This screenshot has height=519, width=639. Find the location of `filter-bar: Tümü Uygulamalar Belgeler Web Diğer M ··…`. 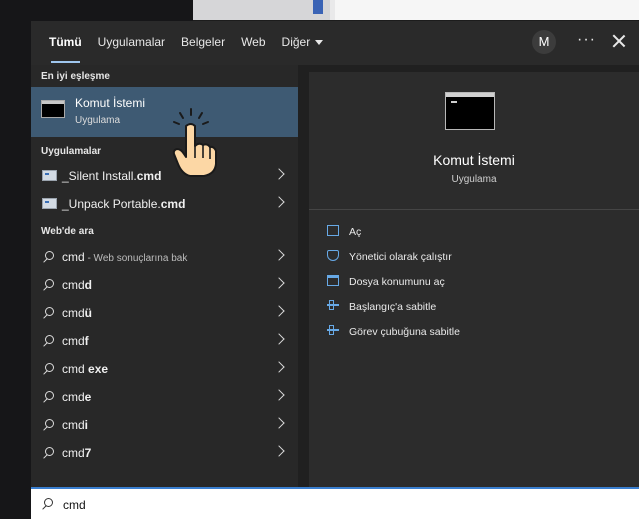

filter-bar: Tümü Uygulamalar Belgeler Web Diğer M ··… is located at coordinates (335, 43).